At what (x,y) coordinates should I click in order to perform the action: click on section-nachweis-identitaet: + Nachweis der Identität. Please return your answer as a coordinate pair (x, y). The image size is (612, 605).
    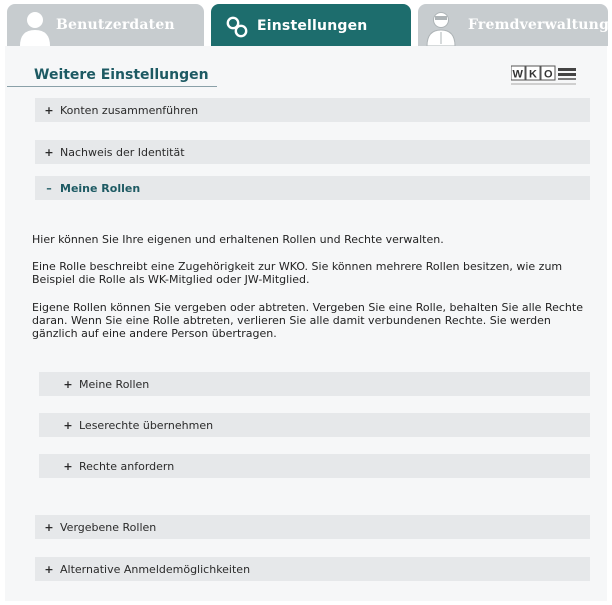
    Looking at the image, I should click on (312, 152).